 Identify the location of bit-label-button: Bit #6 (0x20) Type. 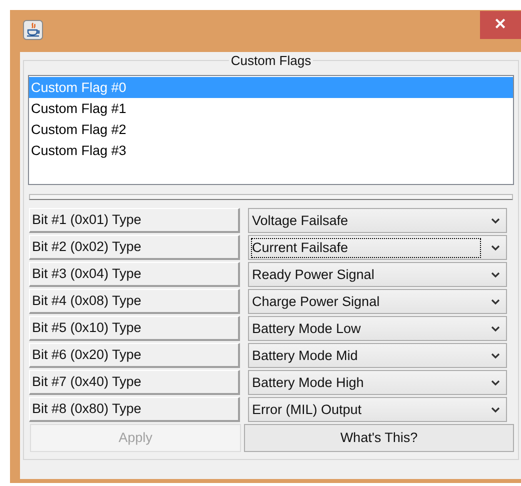
(134, 355).